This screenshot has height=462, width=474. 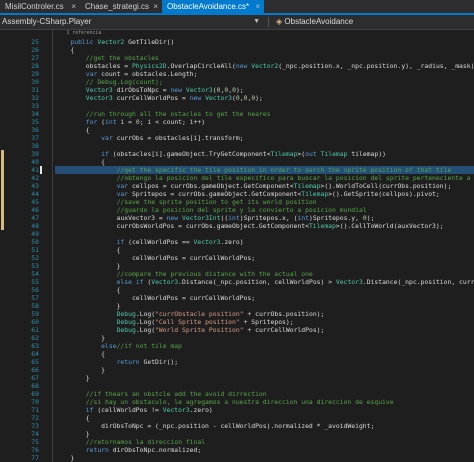 What do you see at coordinates (35, 442) in the screenshot?
I see `line-number: 75` at bounding box center [35, 442].